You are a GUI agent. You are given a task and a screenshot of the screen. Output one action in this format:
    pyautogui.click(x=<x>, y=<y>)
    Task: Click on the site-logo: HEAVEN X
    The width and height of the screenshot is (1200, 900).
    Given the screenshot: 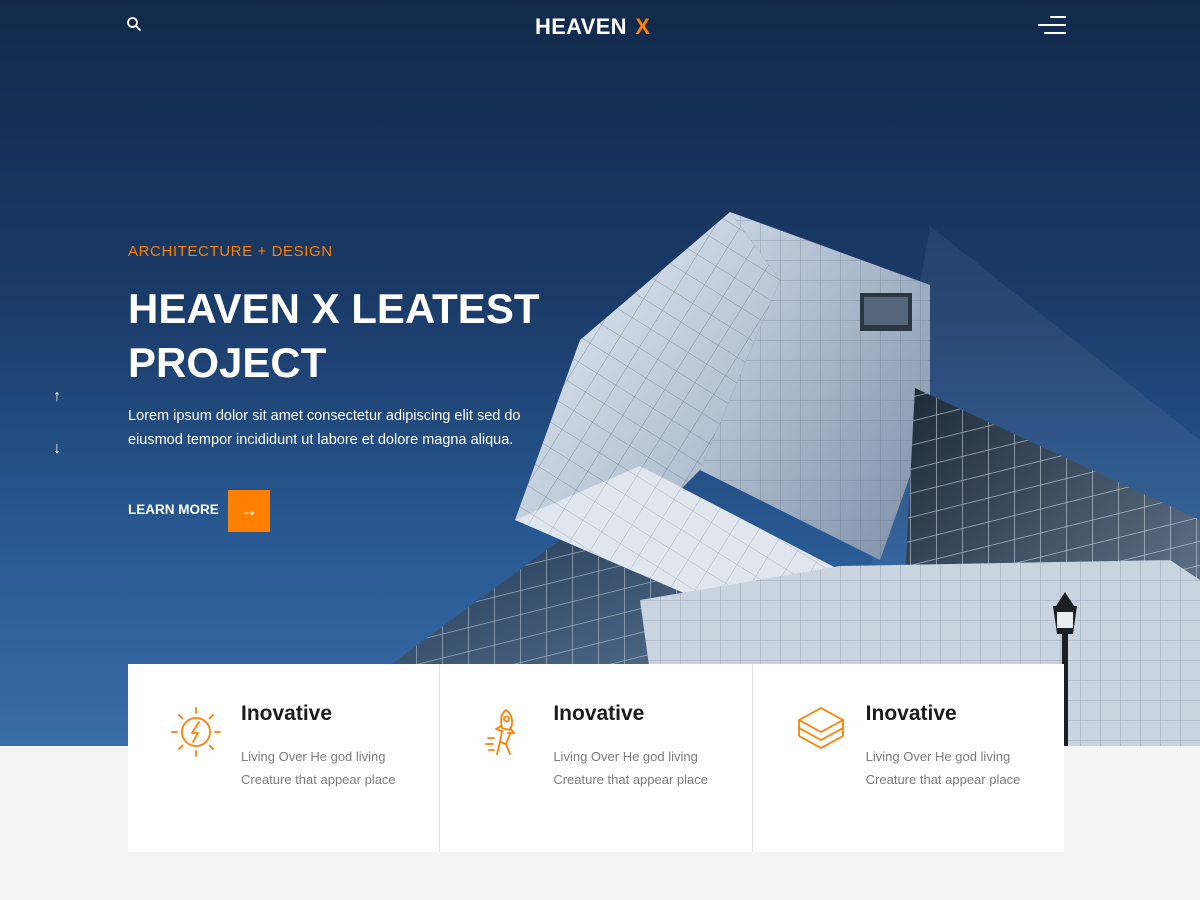 What is the action you would take?
    pyautogui.click(x=600, y=27)
    